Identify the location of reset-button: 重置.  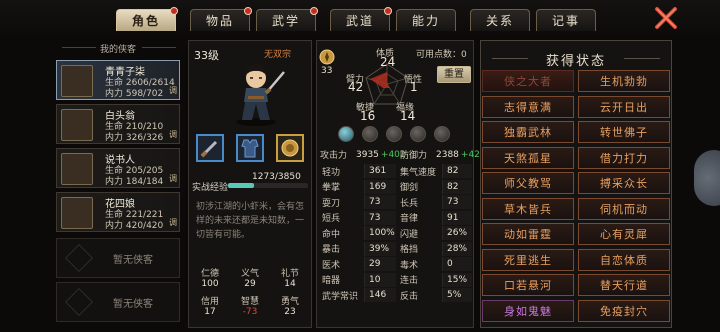
(454, 74).